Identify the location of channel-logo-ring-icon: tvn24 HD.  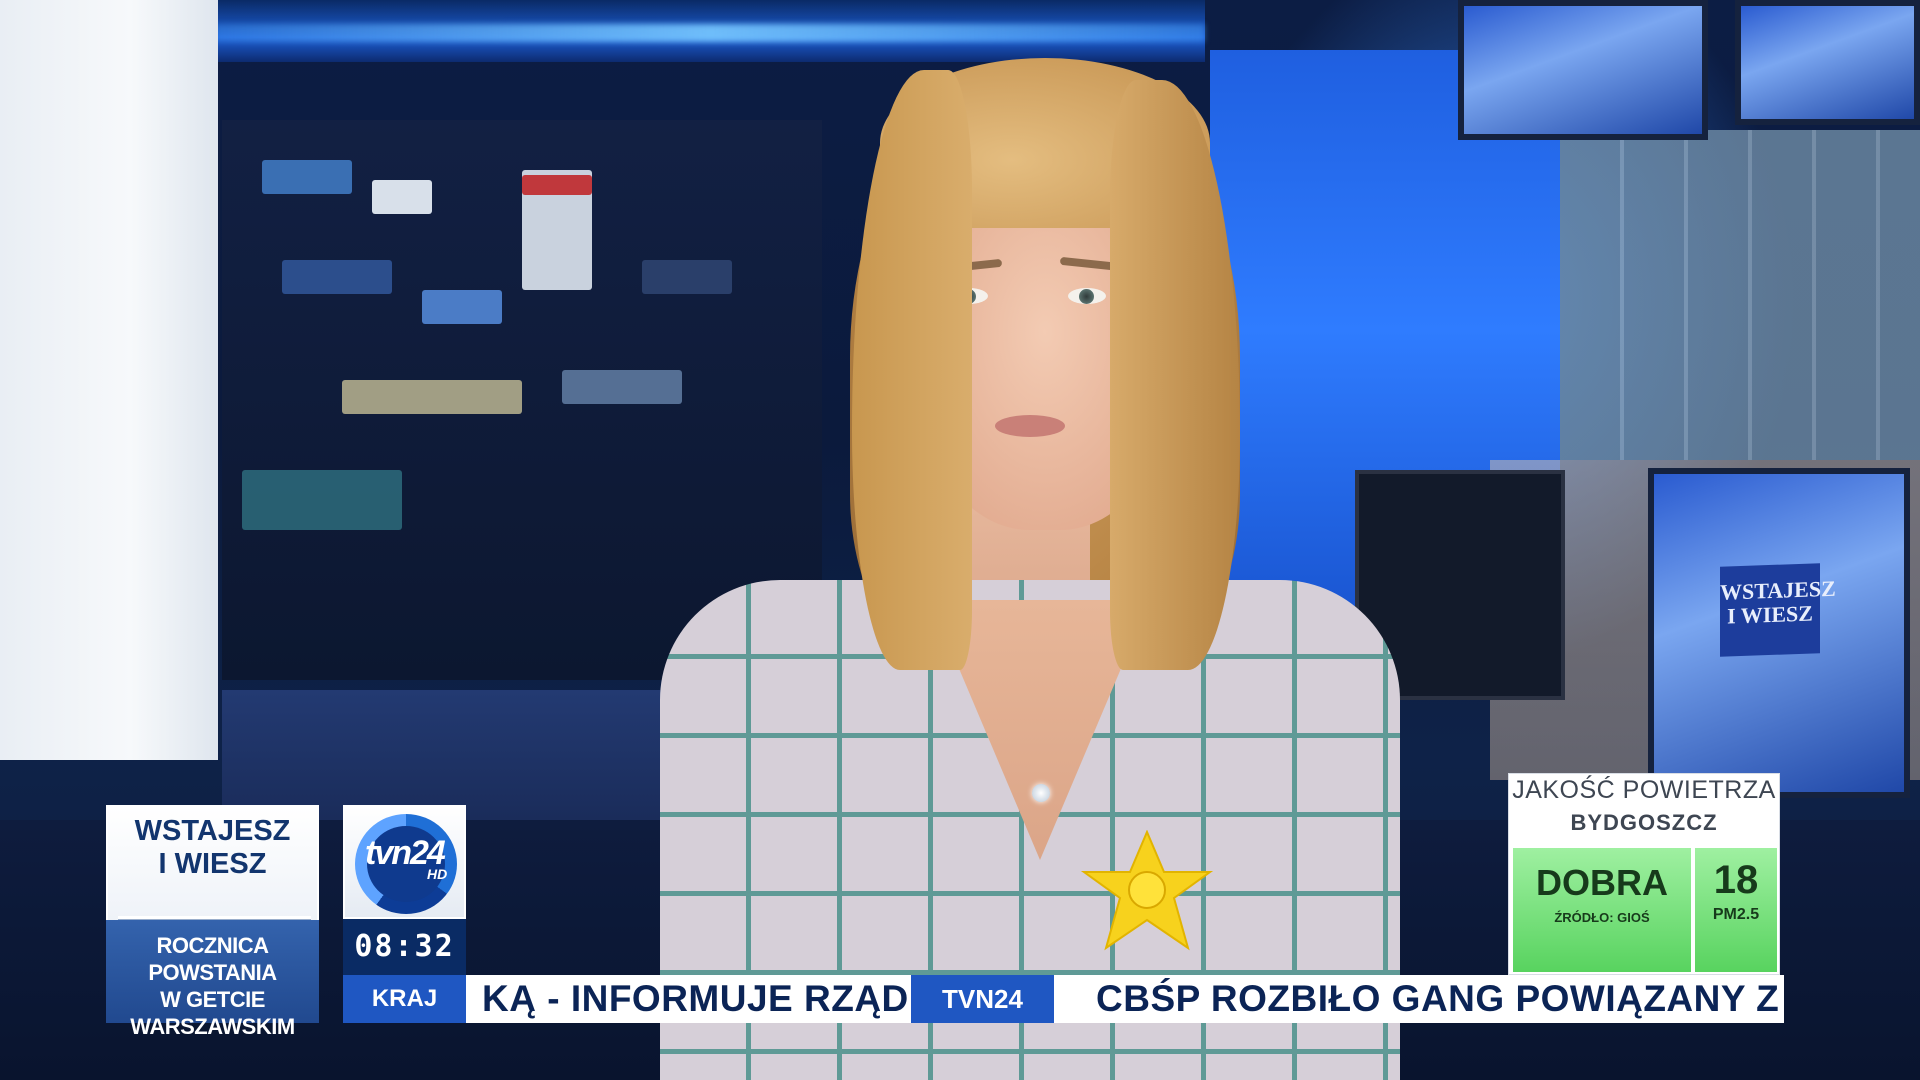
(406, 864).